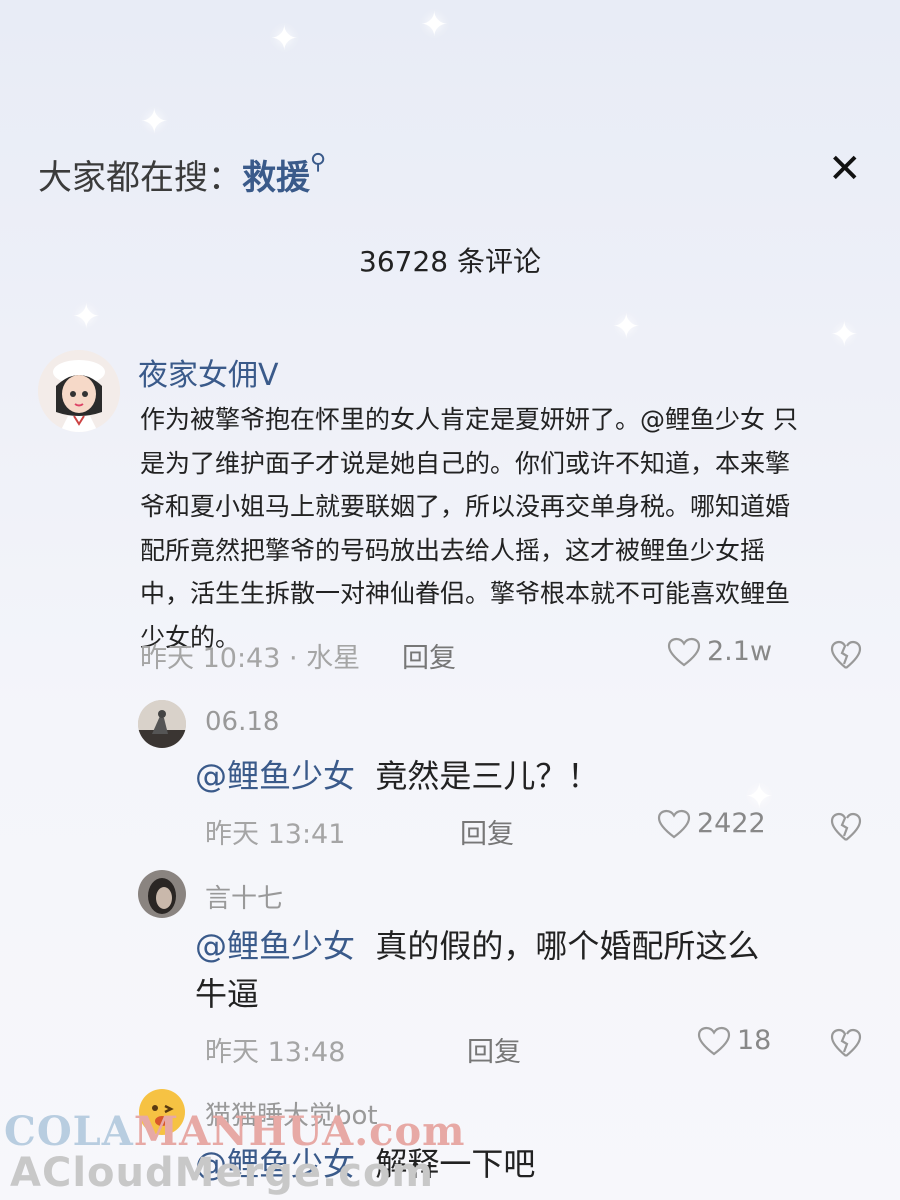 This screenshot has height=1200, width=900. What do you see at coordinates (276, 178) in the screenshot?
I see `trending-keyword: 救援` at bounding box center [276, 178].